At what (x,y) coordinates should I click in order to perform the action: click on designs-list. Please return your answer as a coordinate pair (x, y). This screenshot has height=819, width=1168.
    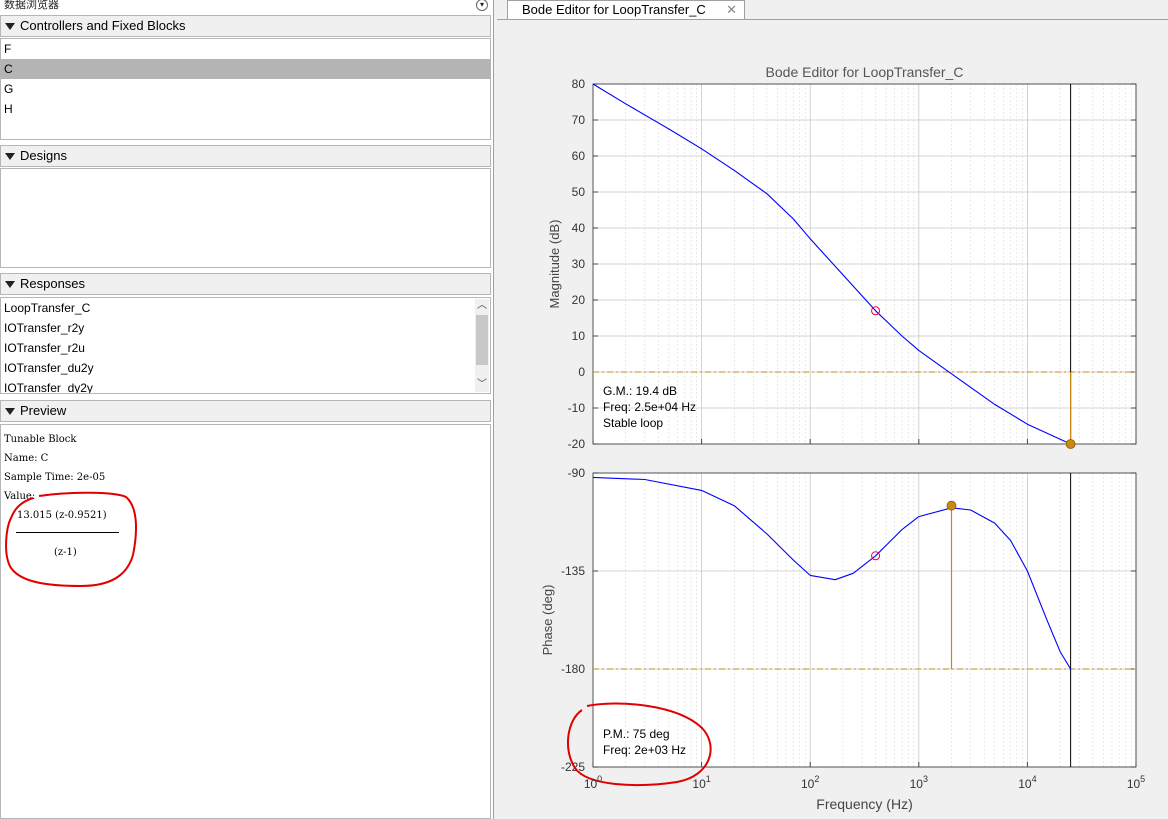
    Looking at the image, I should click on (245, 218).